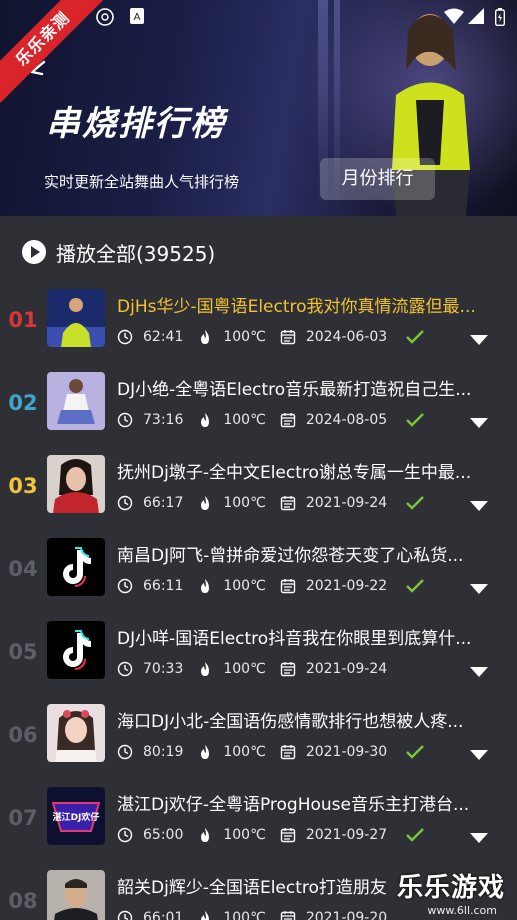 This screenshot has height=920, width=517. What do you see at coordinates (23, 320) in the screenshot?
I see `track-rank: 01` at bounding box center [23, 320].